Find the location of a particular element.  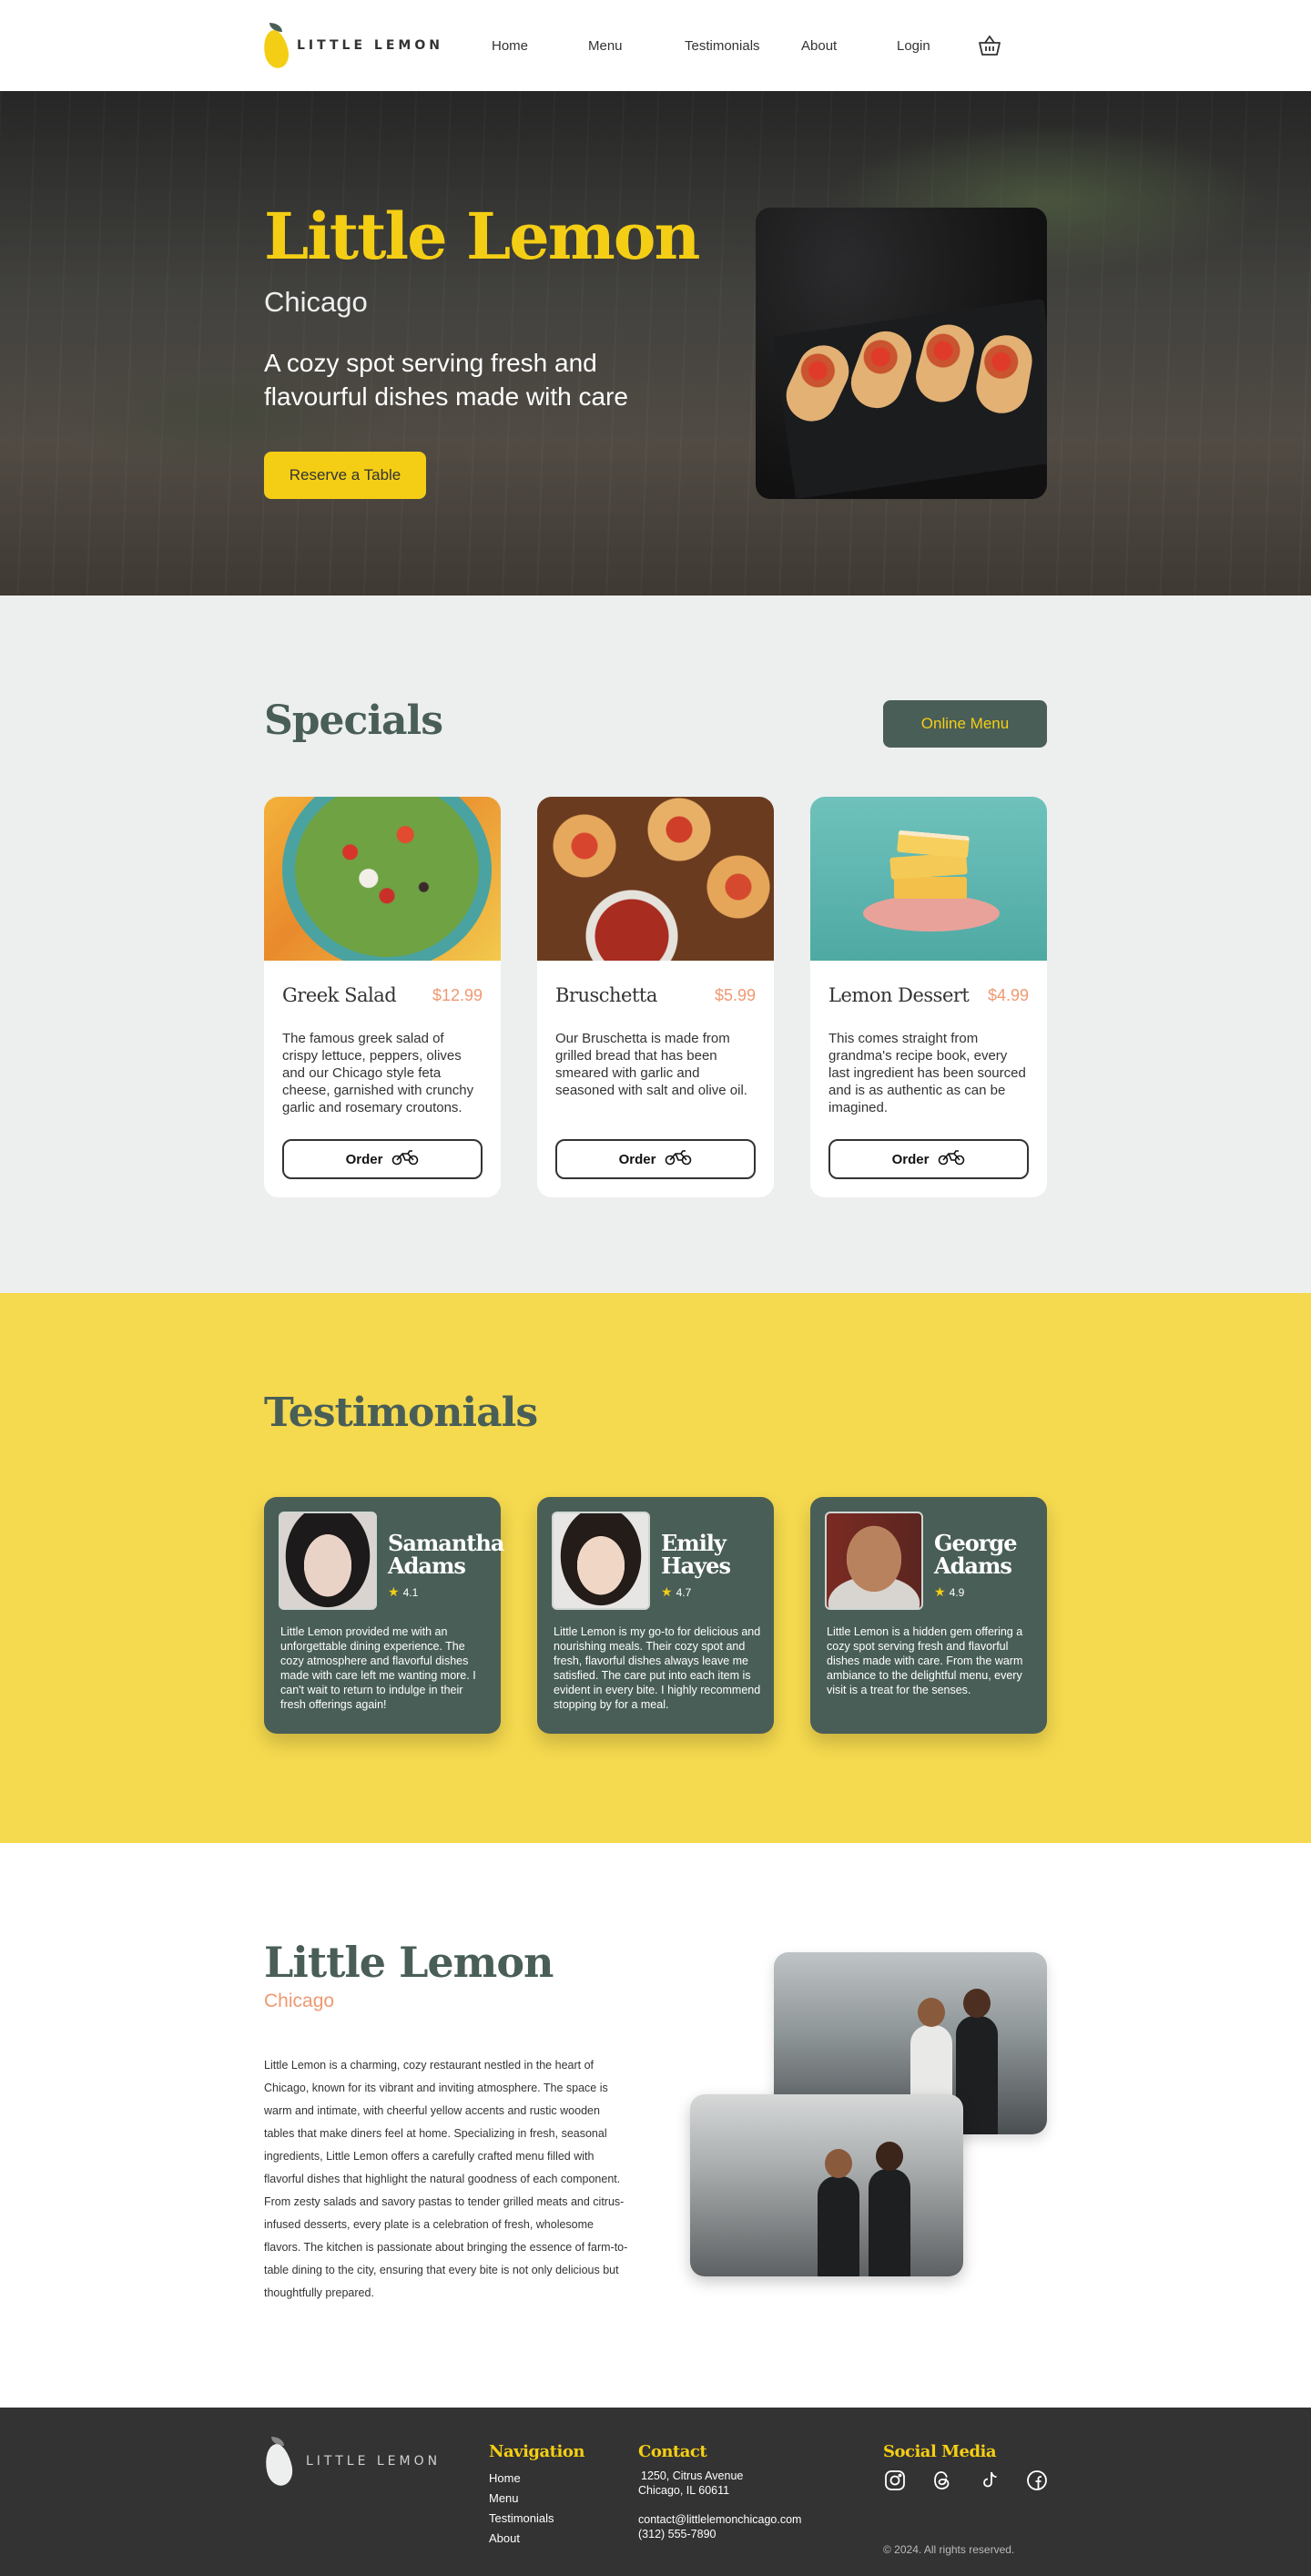

special-price: $5.99 is located at coordinates (735, 995).